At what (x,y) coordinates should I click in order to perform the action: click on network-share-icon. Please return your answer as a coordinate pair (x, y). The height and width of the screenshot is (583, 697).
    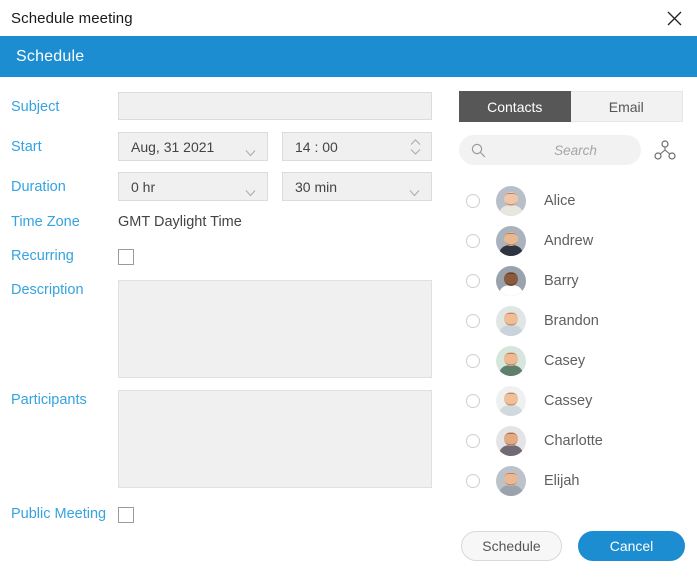
    Looking at the image, I should click on (665, 150).